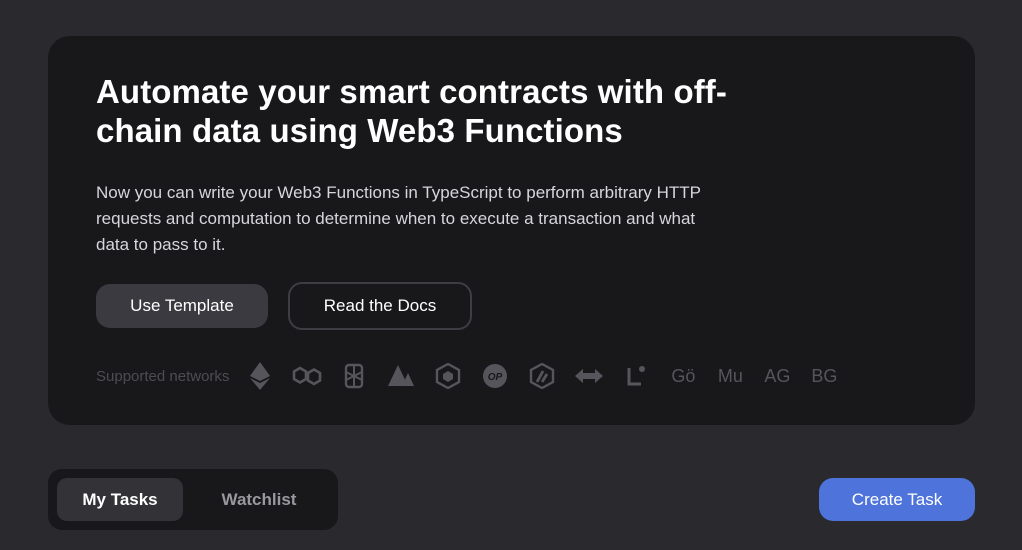  Describe the element at coordinates (511, 306) in the screenshot. I see `hero-actions: Use Template Read the Docs` at that location.